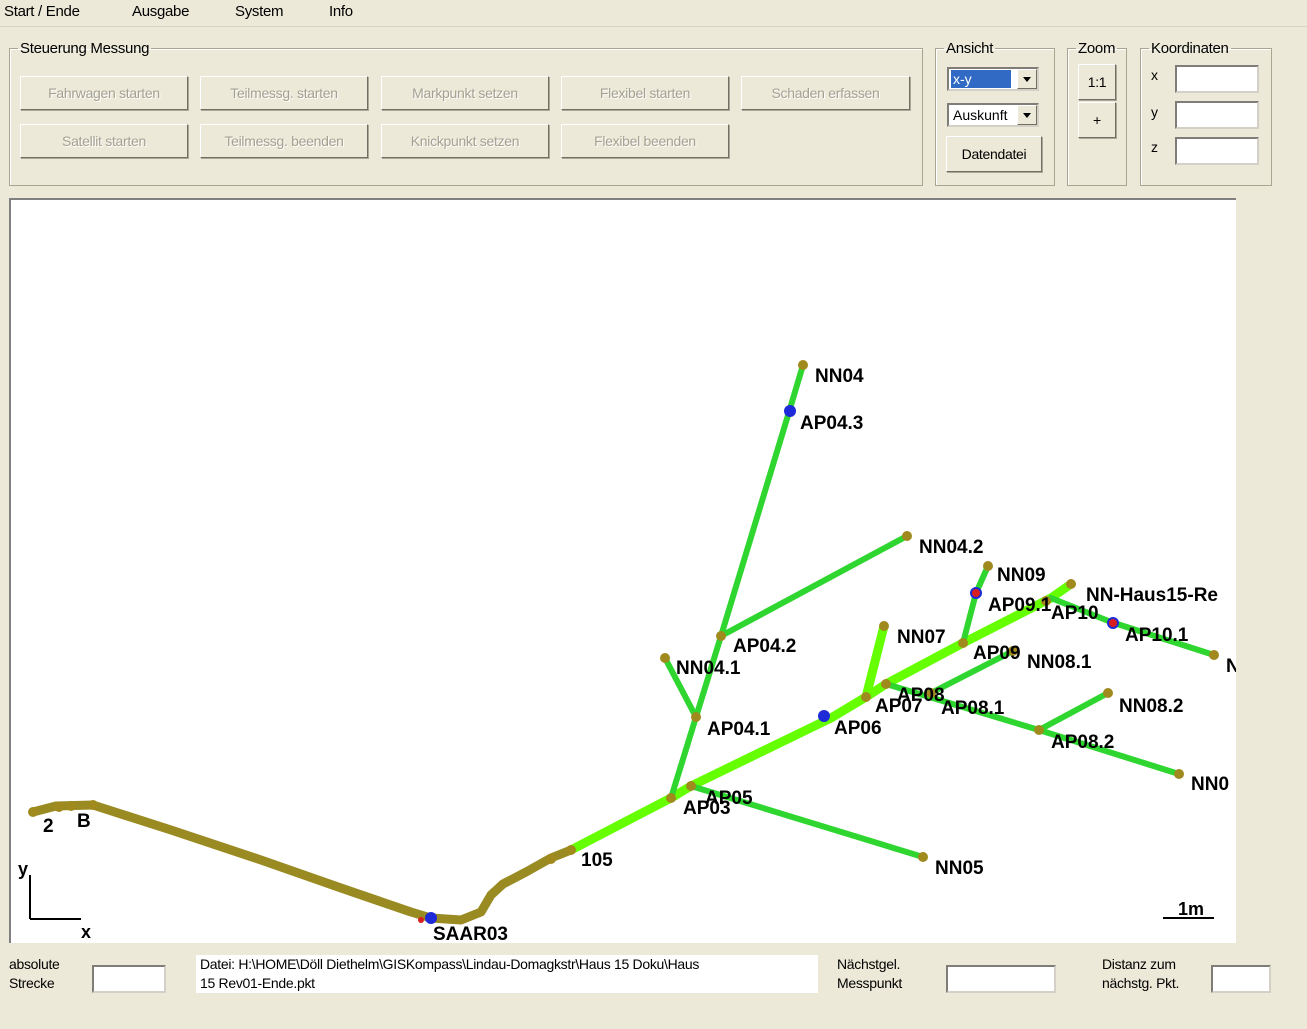 This screenshot has height=1029, width=1307. What do you see at coordinates (34, 964) in the screenshot?
I see `absolute-strecke-label-1: absolute` at bounding box center [34, 964].